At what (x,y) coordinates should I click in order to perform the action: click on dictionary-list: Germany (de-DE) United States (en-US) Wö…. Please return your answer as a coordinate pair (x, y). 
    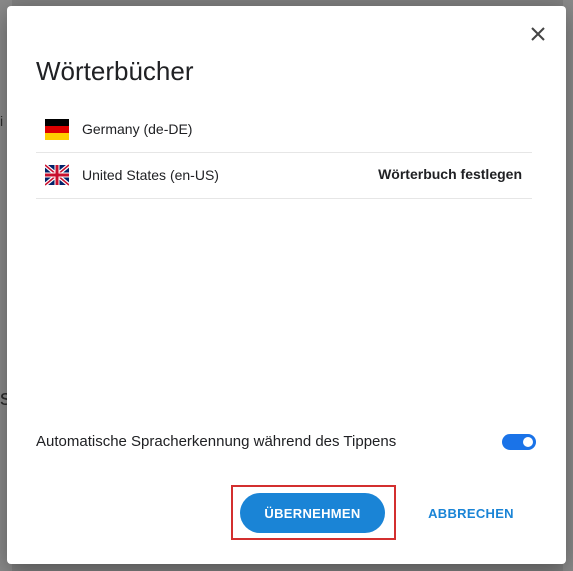
    Looking at the image, I should click on (284, 153).